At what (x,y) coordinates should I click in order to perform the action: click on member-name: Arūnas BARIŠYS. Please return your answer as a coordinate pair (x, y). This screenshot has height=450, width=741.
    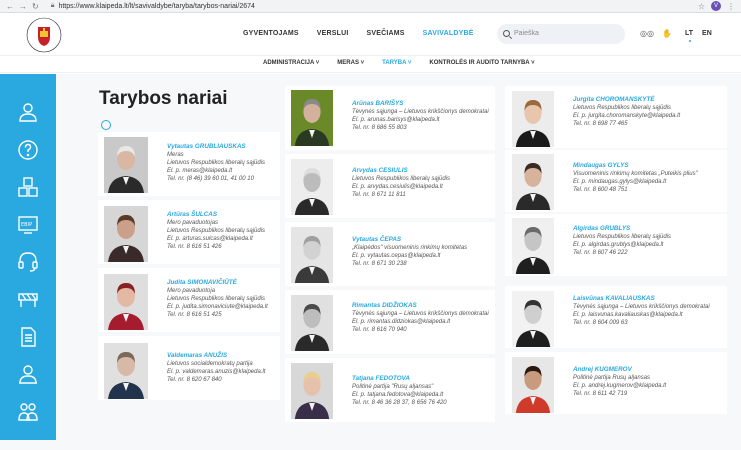
    Looking at the image, I should click on (420, 104).